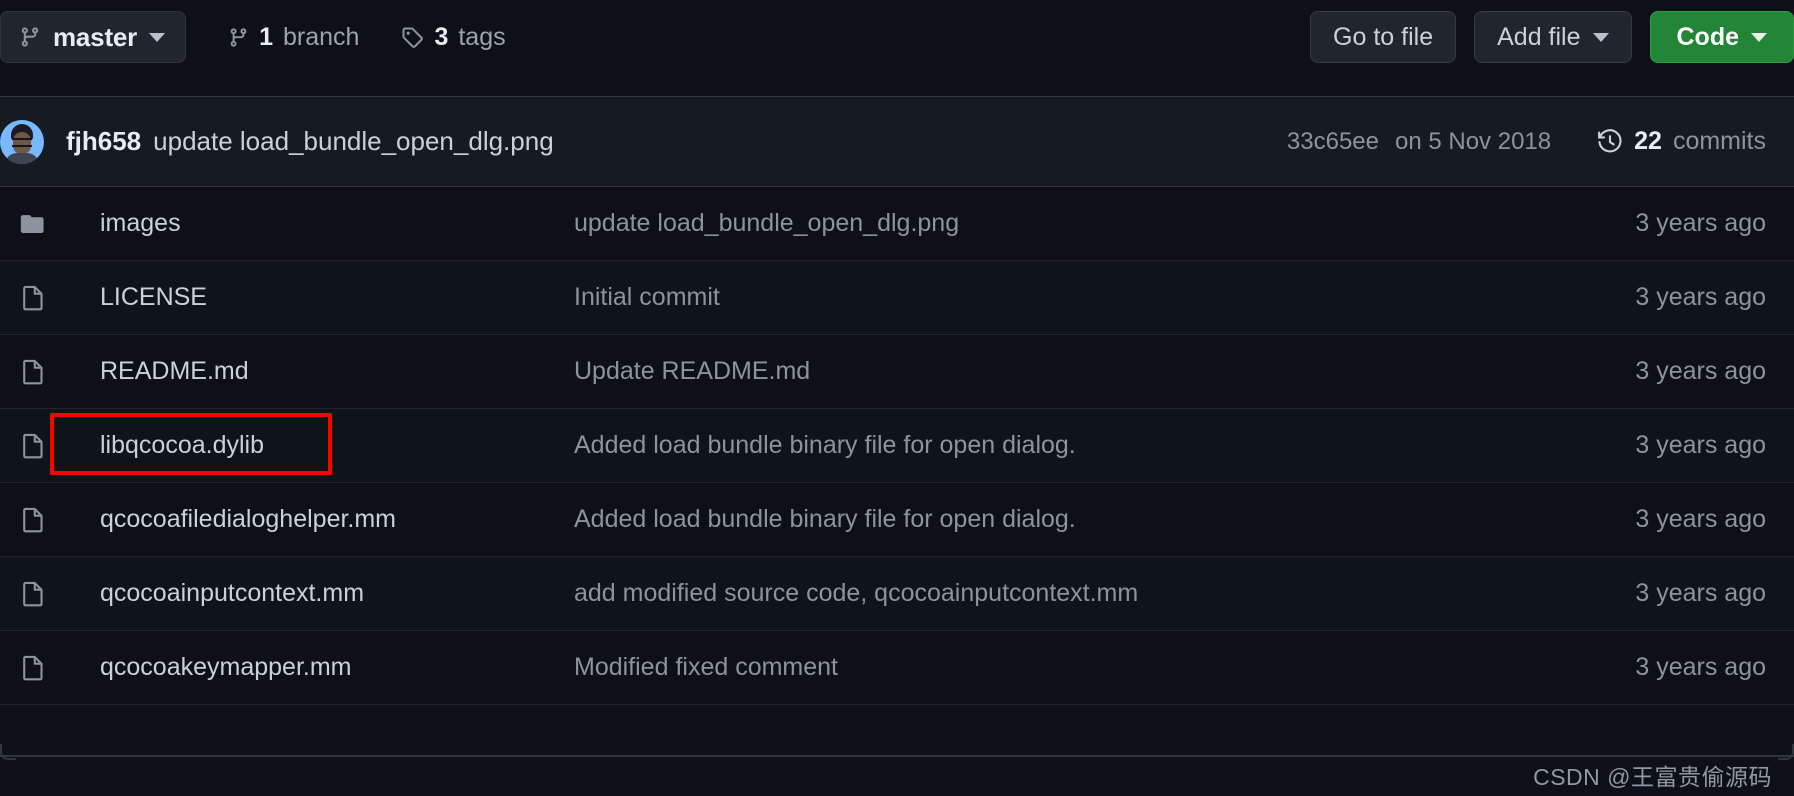 The height and width of the screenshot is (796, 1794). Describe the element at coordinates (8, 752) in the screenshot. I see `panel-bottom-left-corner` at that location.